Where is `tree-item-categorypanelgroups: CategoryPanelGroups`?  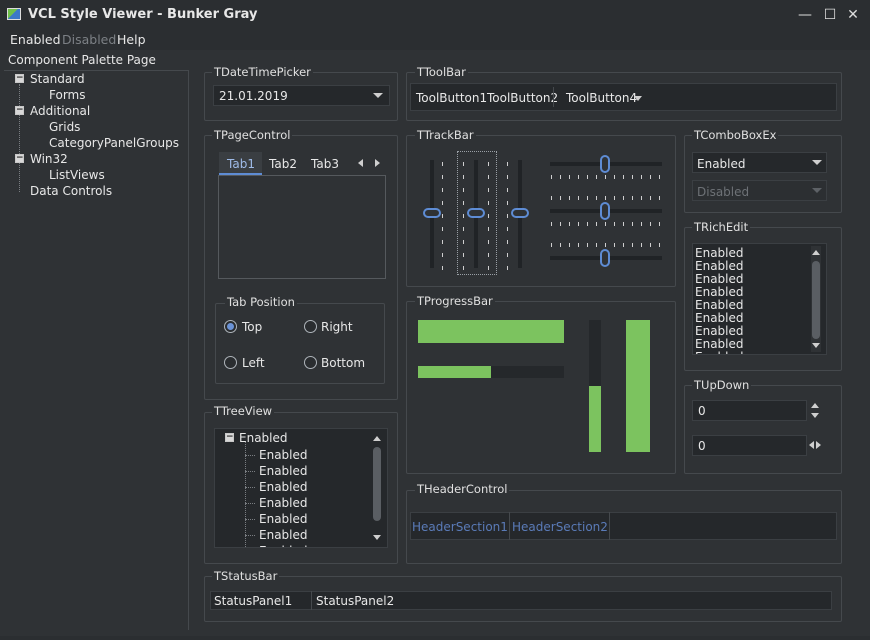
tree-item-categorypanelgroups: CategoryPanelGroups is located at coordinates (114, 143).